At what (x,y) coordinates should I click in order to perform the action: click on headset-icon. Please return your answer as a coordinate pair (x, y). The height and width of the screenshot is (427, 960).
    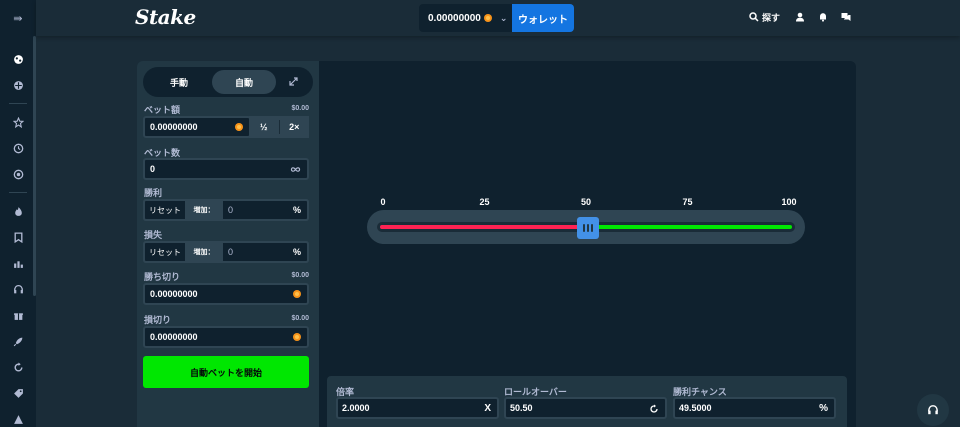
    Looking at the image, I should click on (933, 410).